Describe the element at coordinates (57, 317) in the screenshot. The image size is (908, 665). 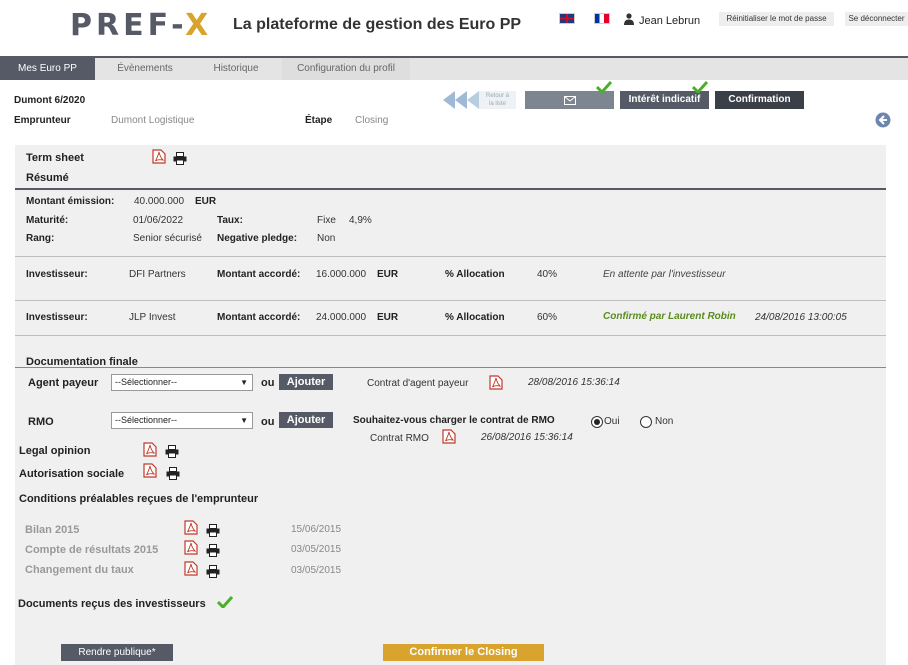
I see `investor-label: Investisseur:` at that location.